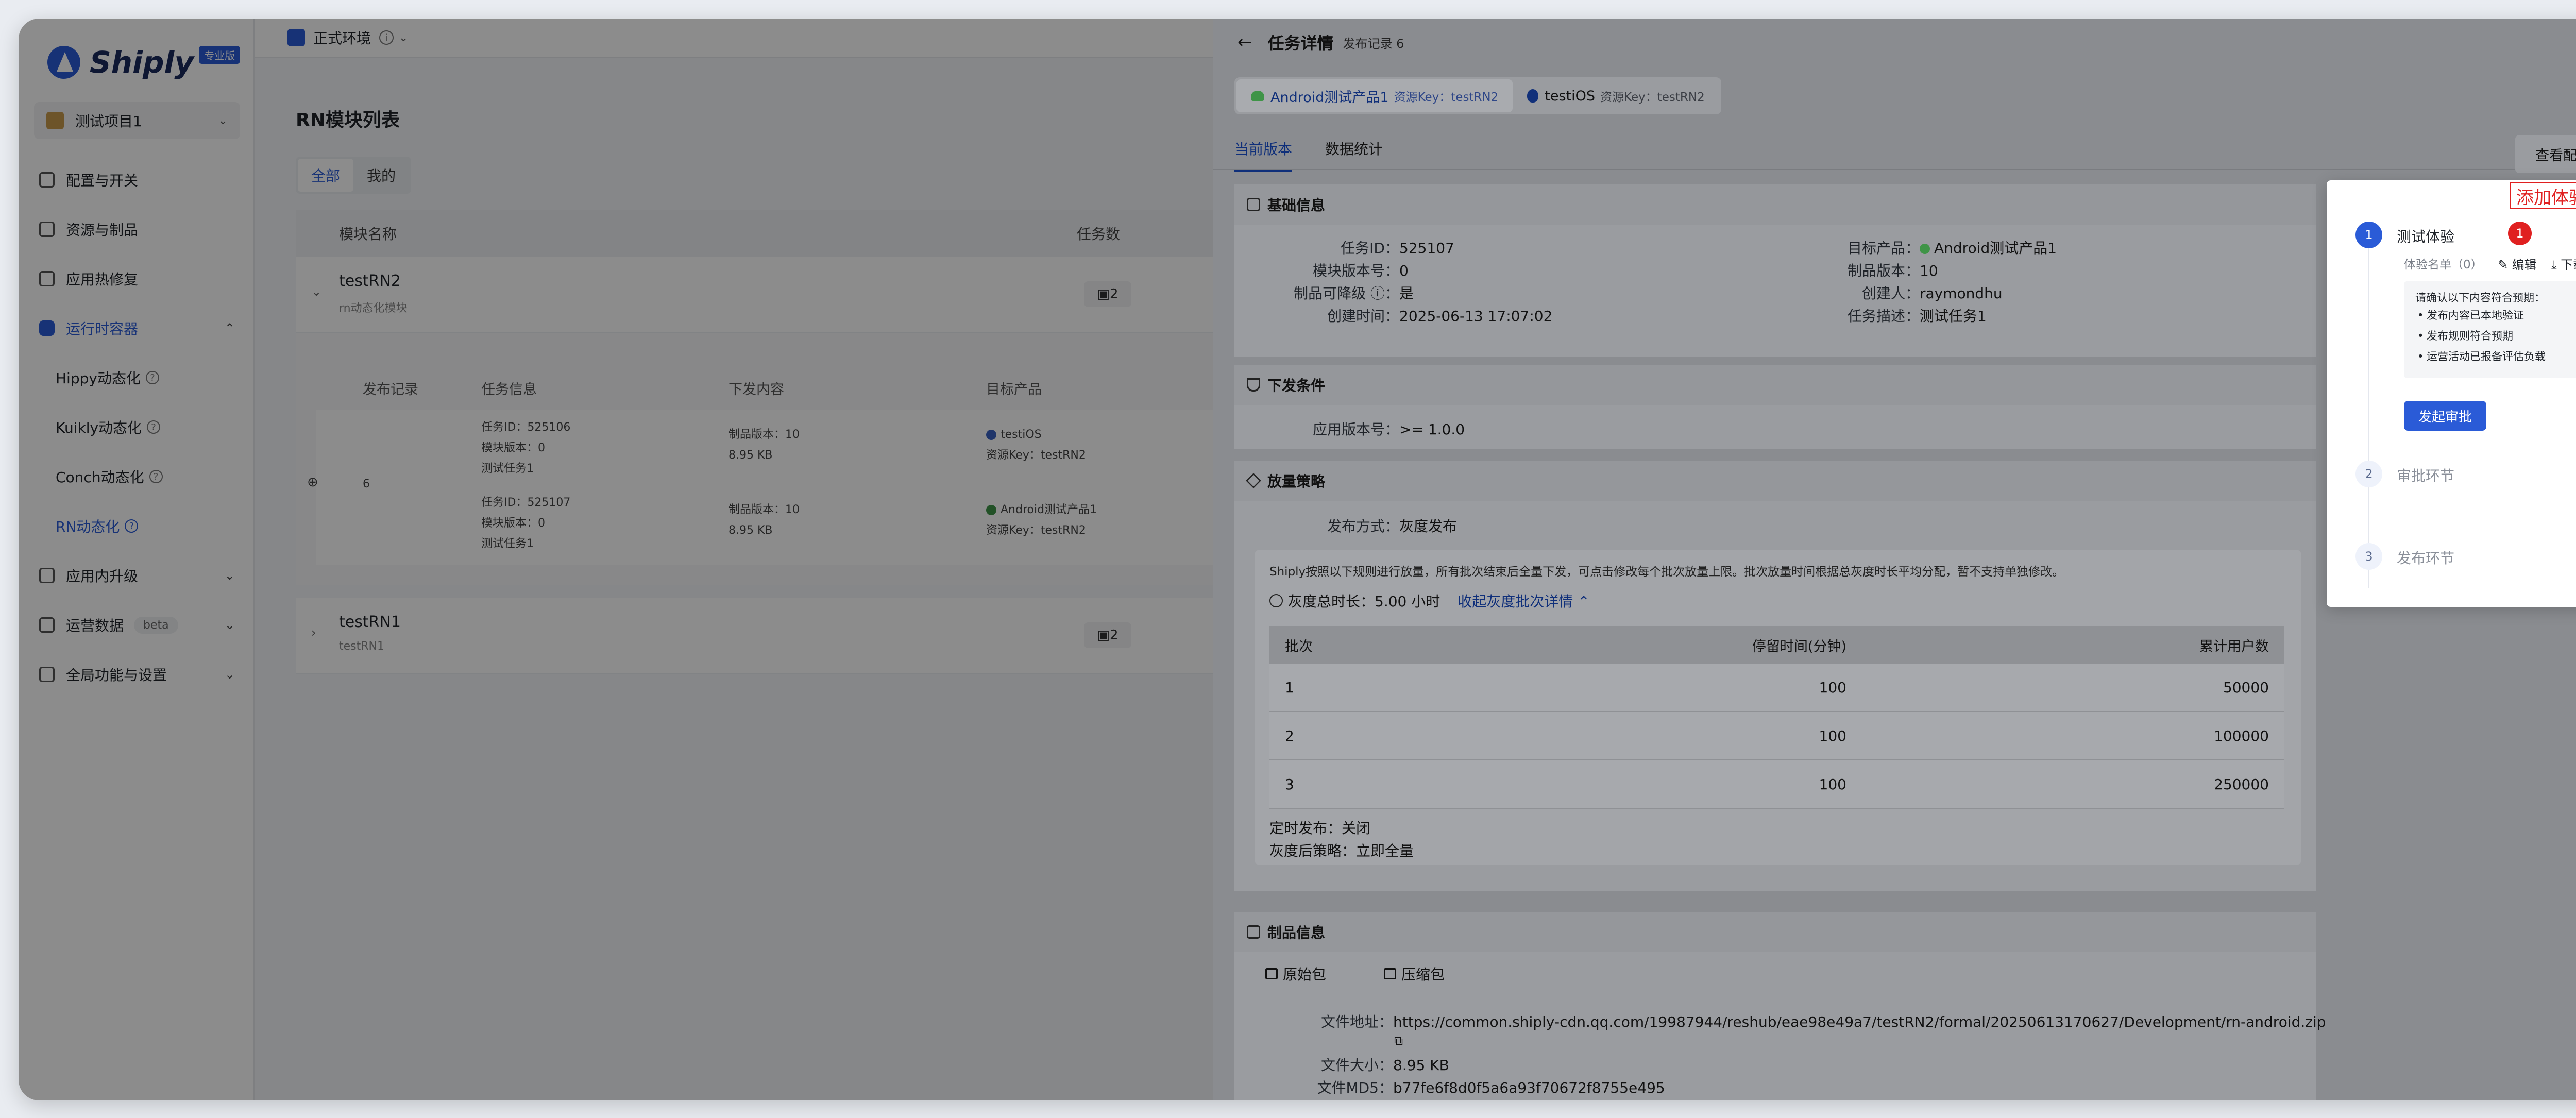 This screenshot has height=1118, width=2576. What do you see at coordinates (1354, 293) in the screenshot?
I see `kv-downgradable: 制品可降级 ⓘ：是` at bounding box center [1354, 293].